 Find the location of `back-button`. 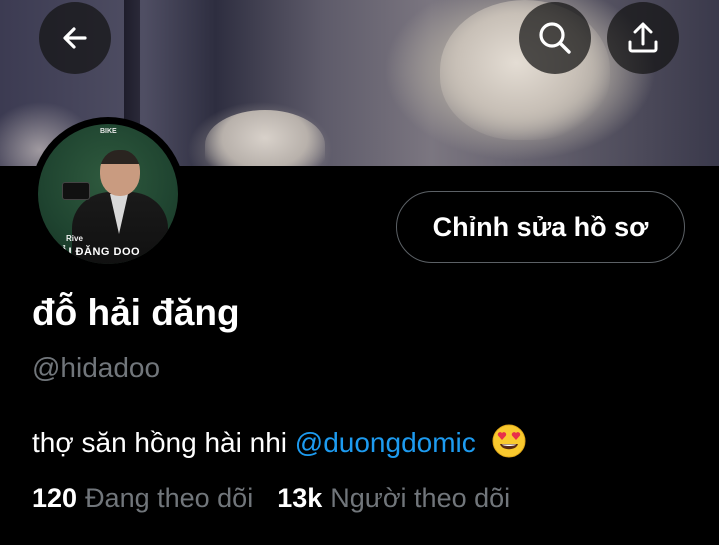

back-button is located at coordinates (75, 38).